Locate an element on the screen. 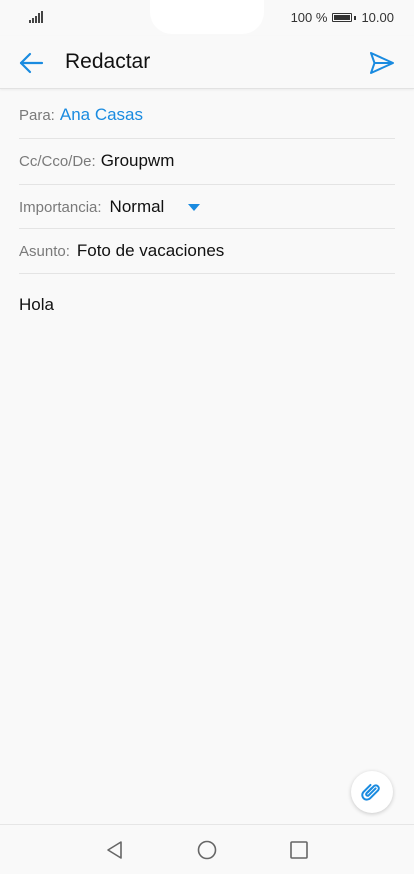 The height and width of the screenshot is (874, 414). attach-button is located at coordinates (372, 792).